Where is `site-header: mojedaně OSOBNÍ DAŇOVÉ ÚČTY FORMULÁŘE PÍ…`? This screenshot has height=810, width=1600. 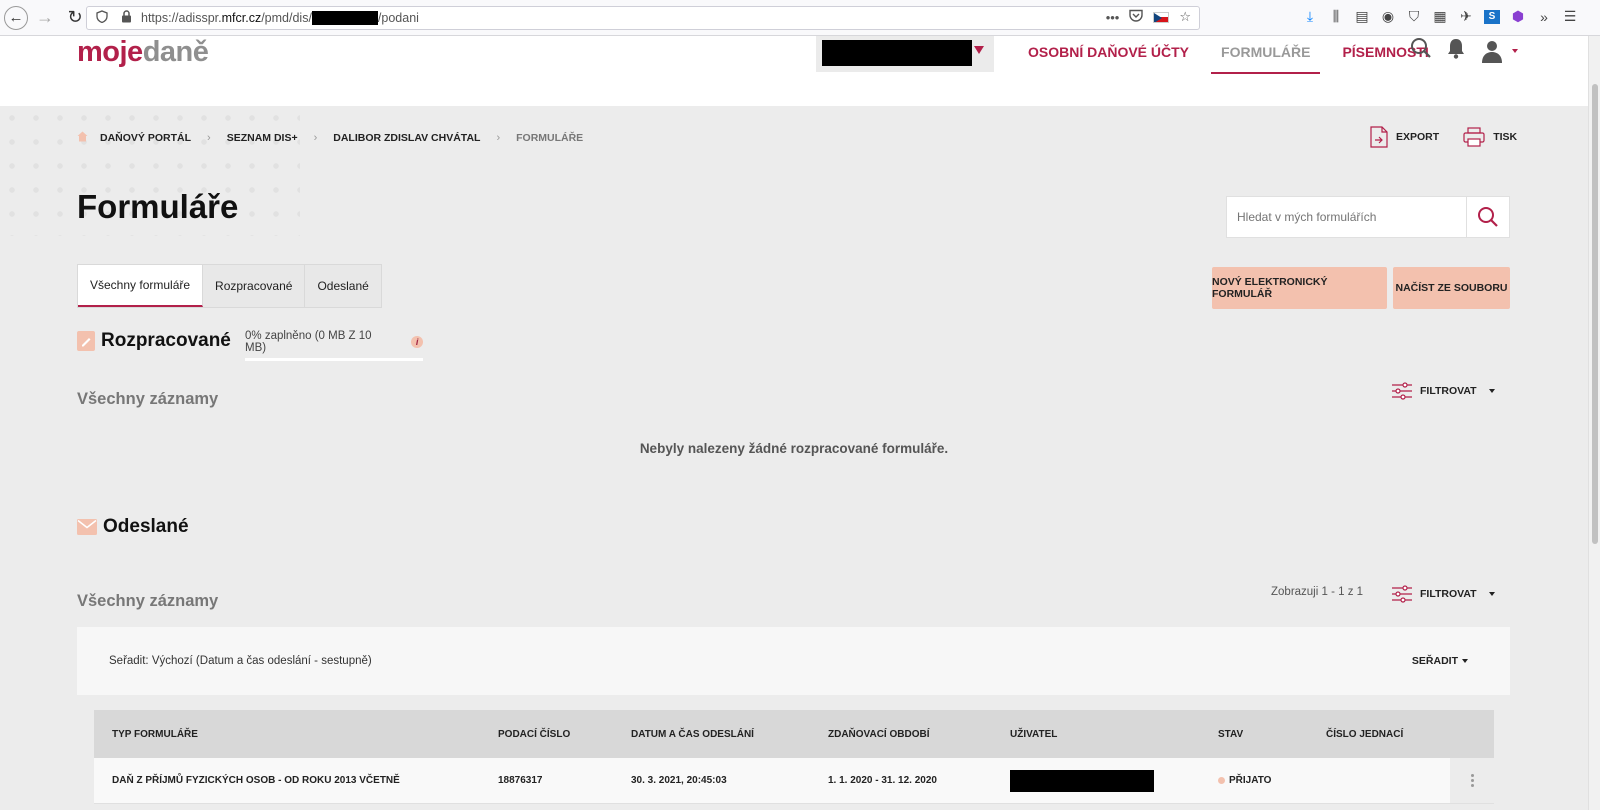
site-header: mojedaně OSOBNÍ DAŇOVÉ ÚČTY FORMULÁŘE PÍ… is located at coordinates (794, 71).